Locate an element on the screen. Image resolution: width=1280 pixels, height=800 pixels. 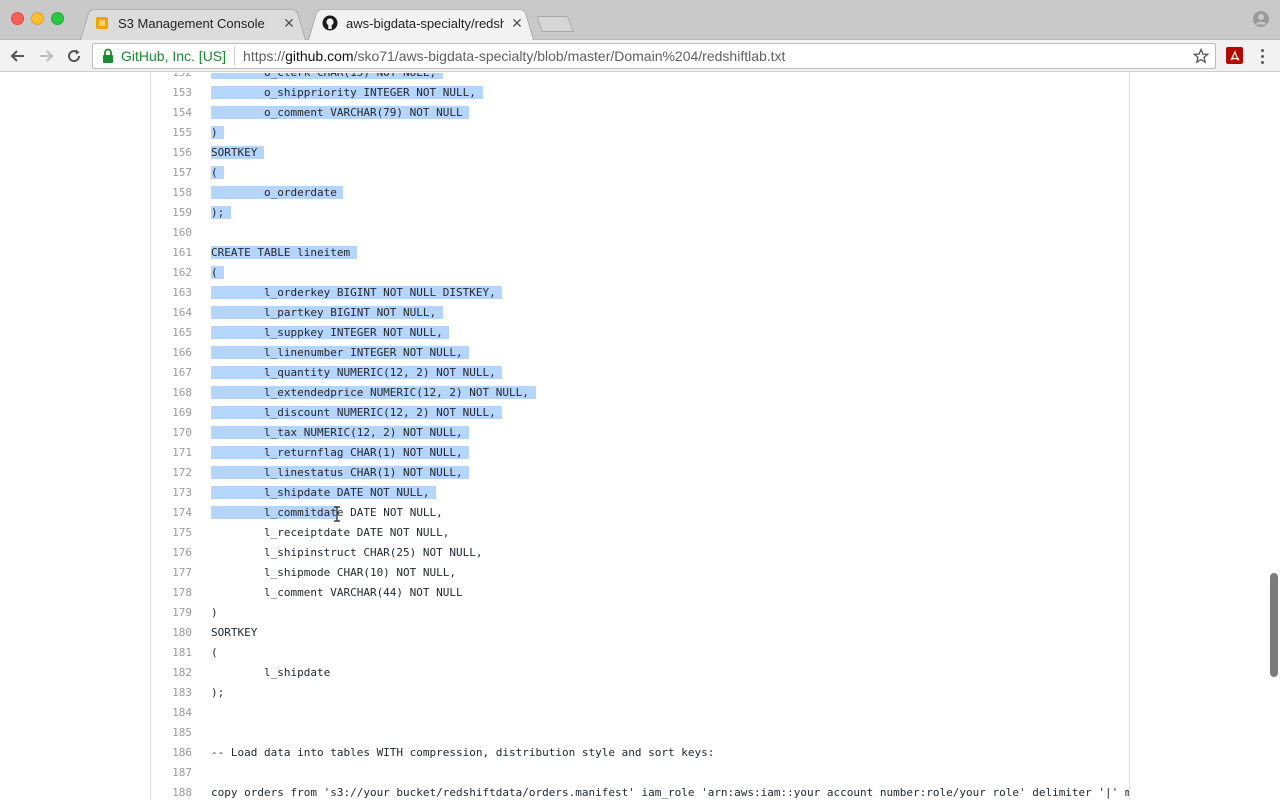
code-line: 177 l_shipmode CHAR(10) NOT NULL, is located at coordinates (640, 573).